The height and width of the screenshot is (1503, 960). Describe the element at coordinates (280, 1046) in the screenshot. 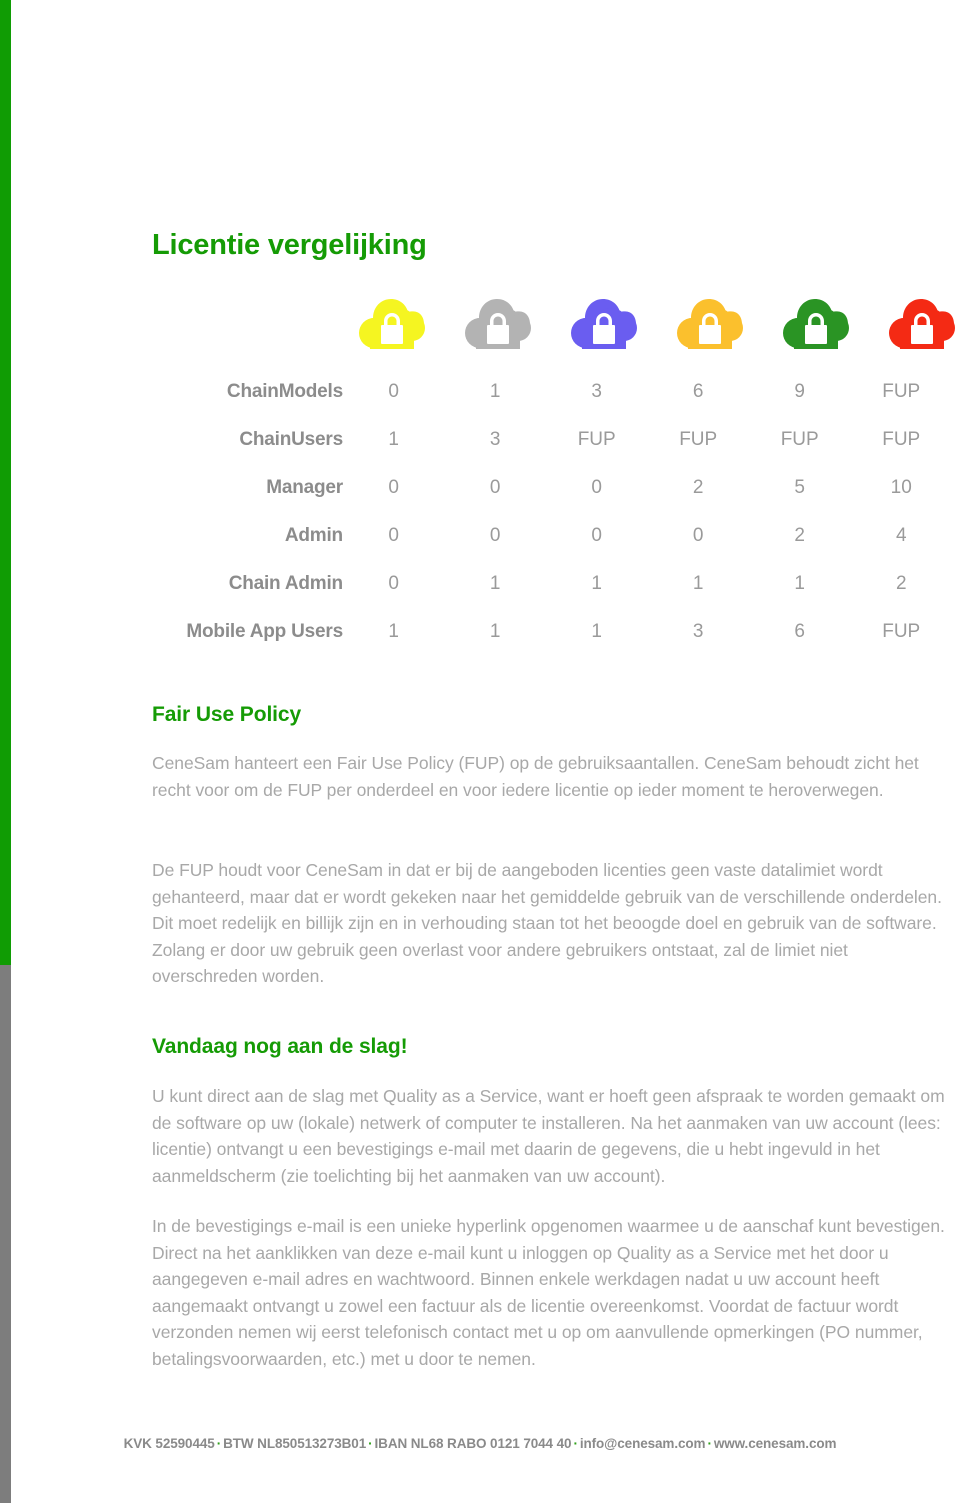

I see `section-heading-get-started: Vandaag nog aan de slag!` at that location.